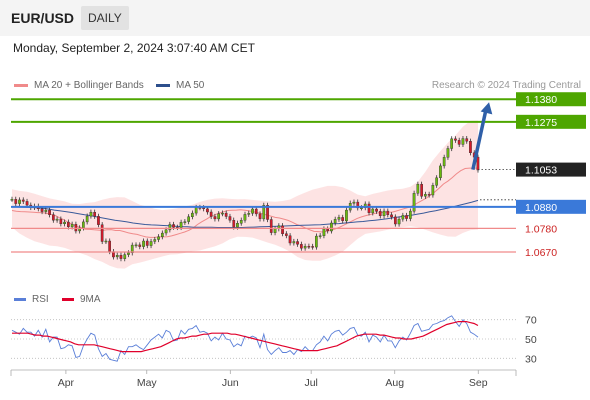 The height and width of the screenshot is (400, 590). Describe the element at coordinates (394, 383) in the screenshot. I see `x-tick-label: Aug` at that location.